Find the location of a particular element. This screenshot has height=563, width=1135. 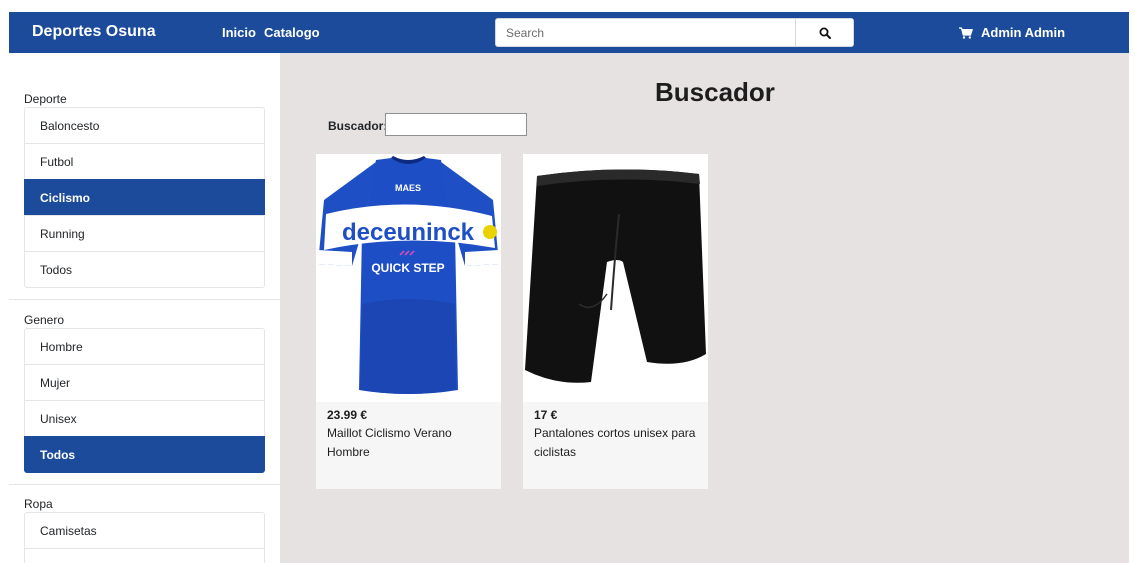

product-name: Pantalones cortos unisex para ciclistas is located at coordinates (615, 442).